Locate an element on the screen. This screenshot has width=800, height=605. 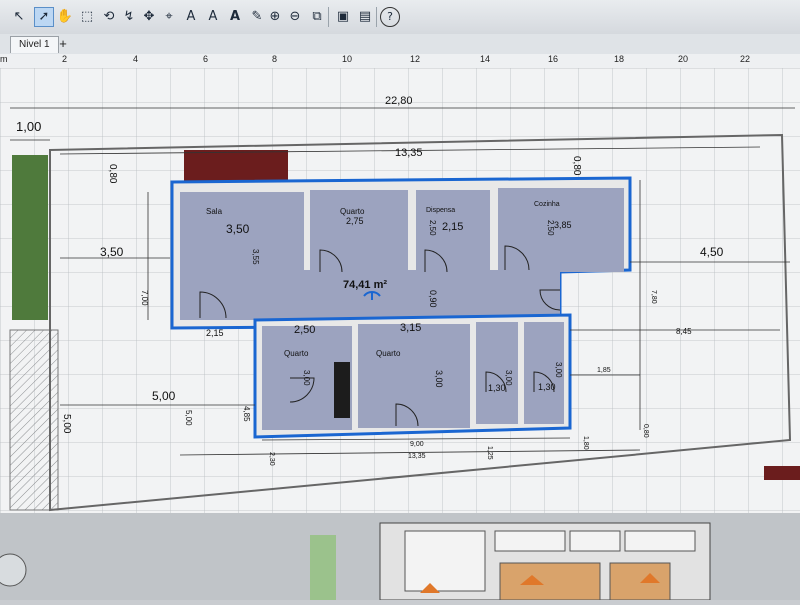
dim-quarto-left-h: 3,00 is located at coordinates (306, 378).